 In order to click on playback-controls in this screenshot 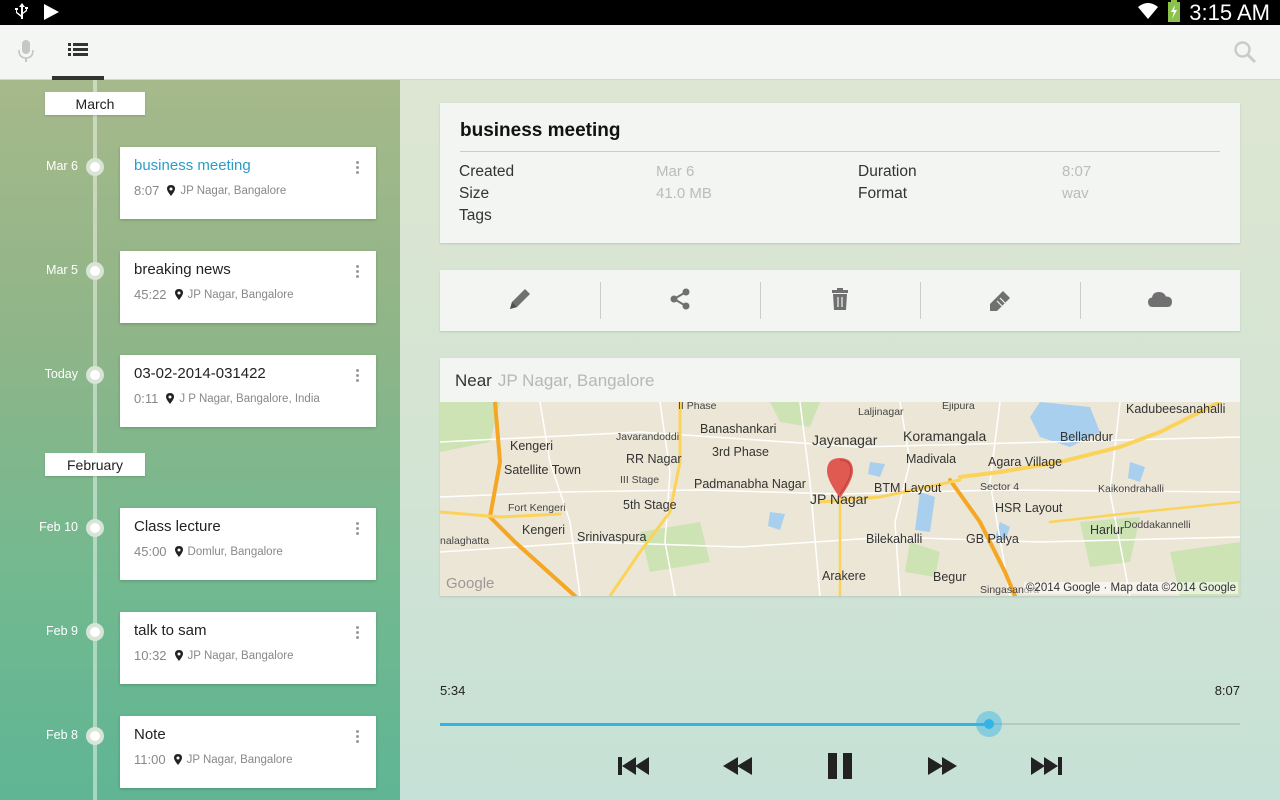, I will do `click(840, 770)`.